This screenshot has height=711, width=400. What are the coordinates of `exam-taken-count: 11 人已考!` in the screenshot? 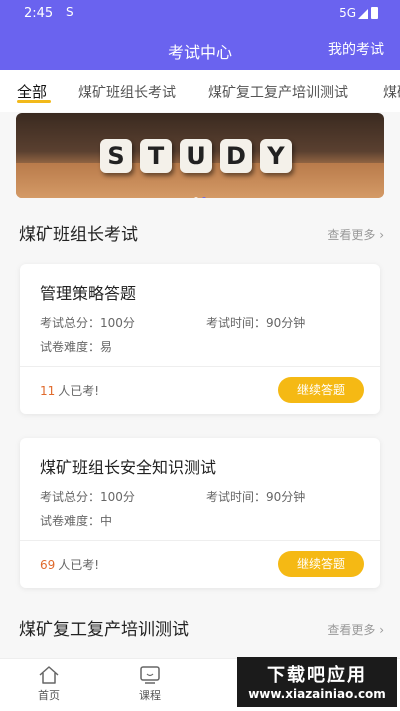 It's located at (69, 390).